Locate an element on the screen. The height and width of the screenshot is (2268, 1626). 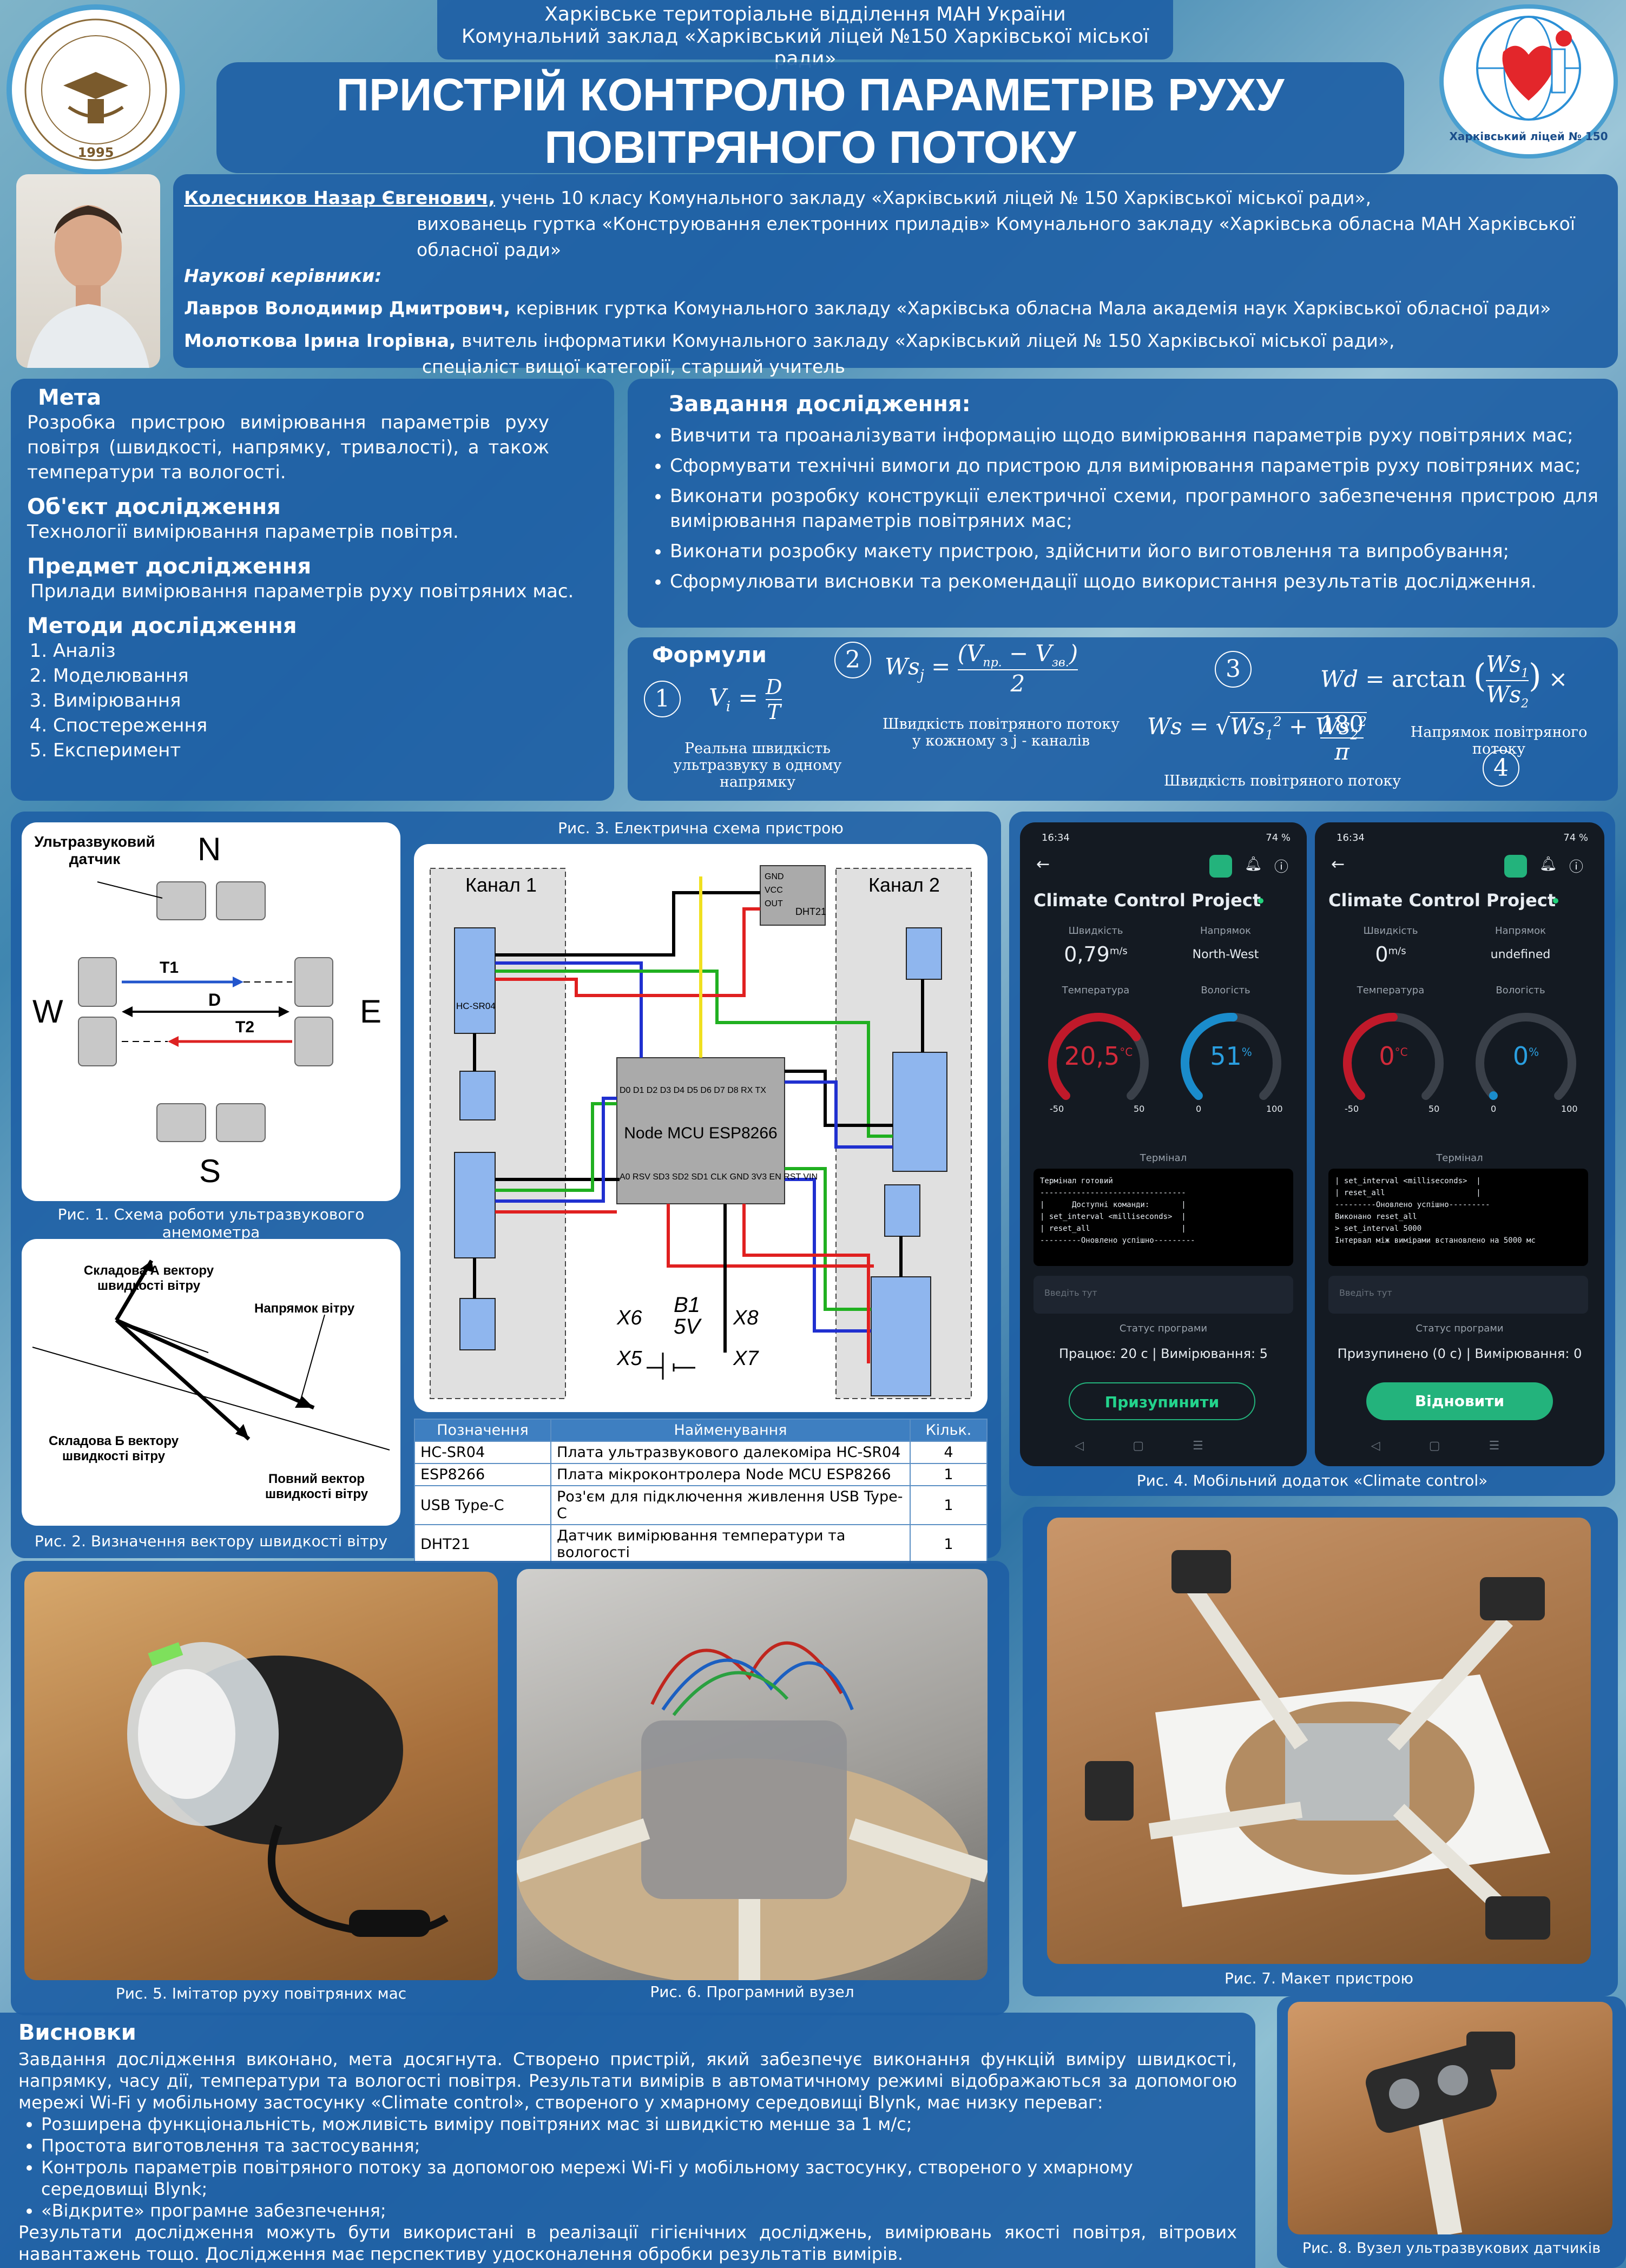
conclusion-item: «Відкрите» програмне забезпечення; is located at coordinates (639, 2210).